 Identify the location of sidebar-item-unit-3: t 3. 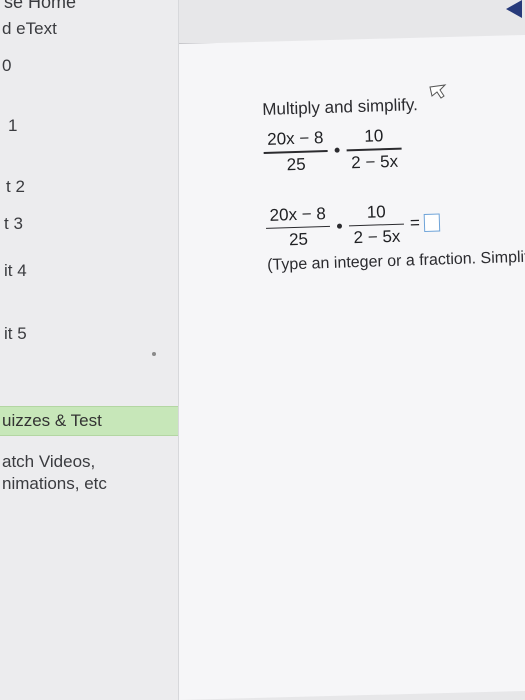
(13, 224).